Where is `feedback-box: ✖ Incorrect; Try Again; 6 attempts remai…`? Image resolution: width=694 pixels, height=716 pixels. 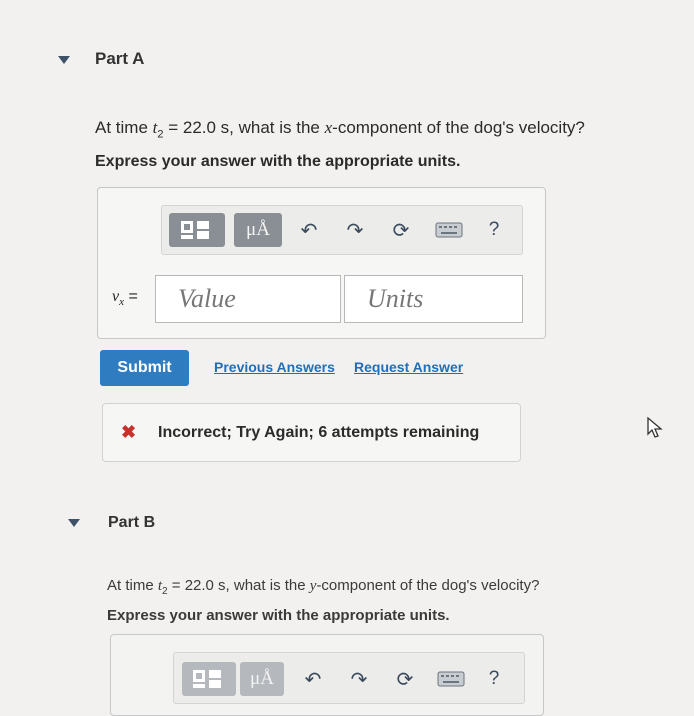
feedback-box: ✖ Incorrect; Try Again; 6 attempts remai… is located at coordinates (311, 432).